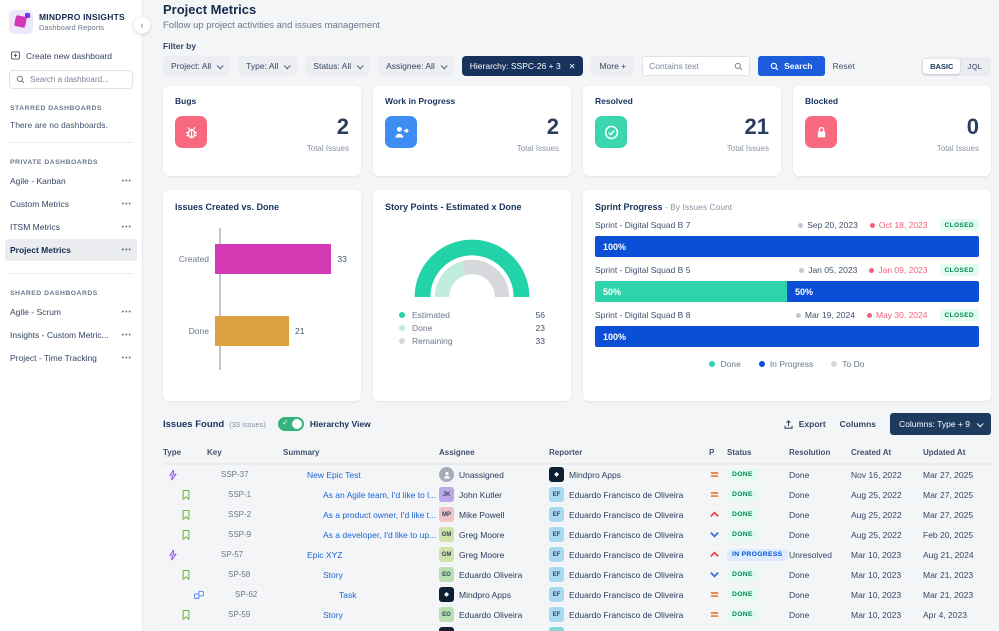  Describe the element at coordinates (71, 55) in the screenshot. I see `create-dashboard-button: Create new dashboard` at that location.